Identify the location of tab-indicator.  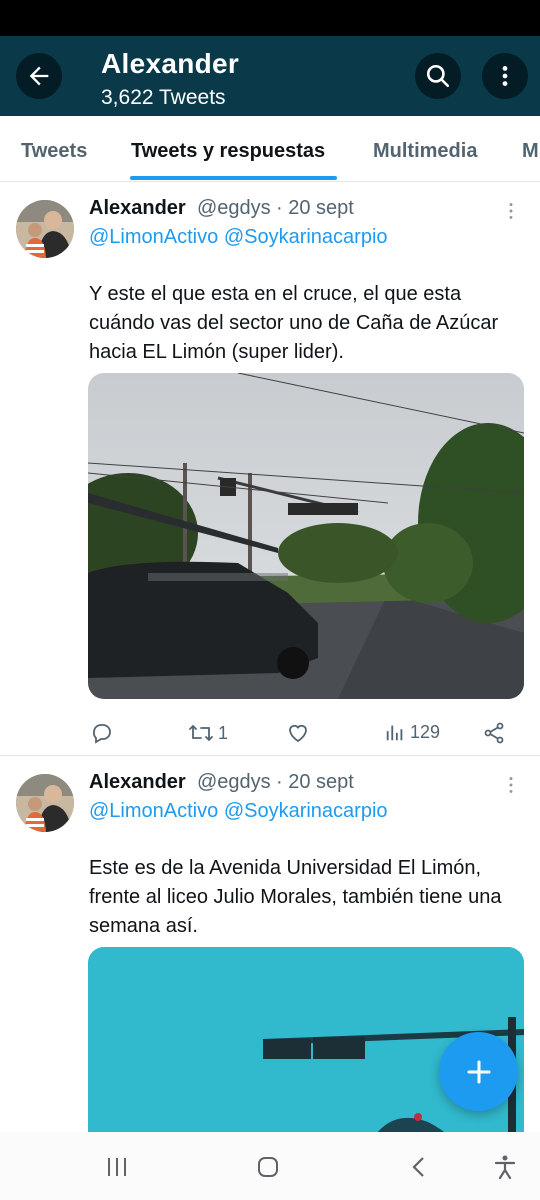
(233, 178).